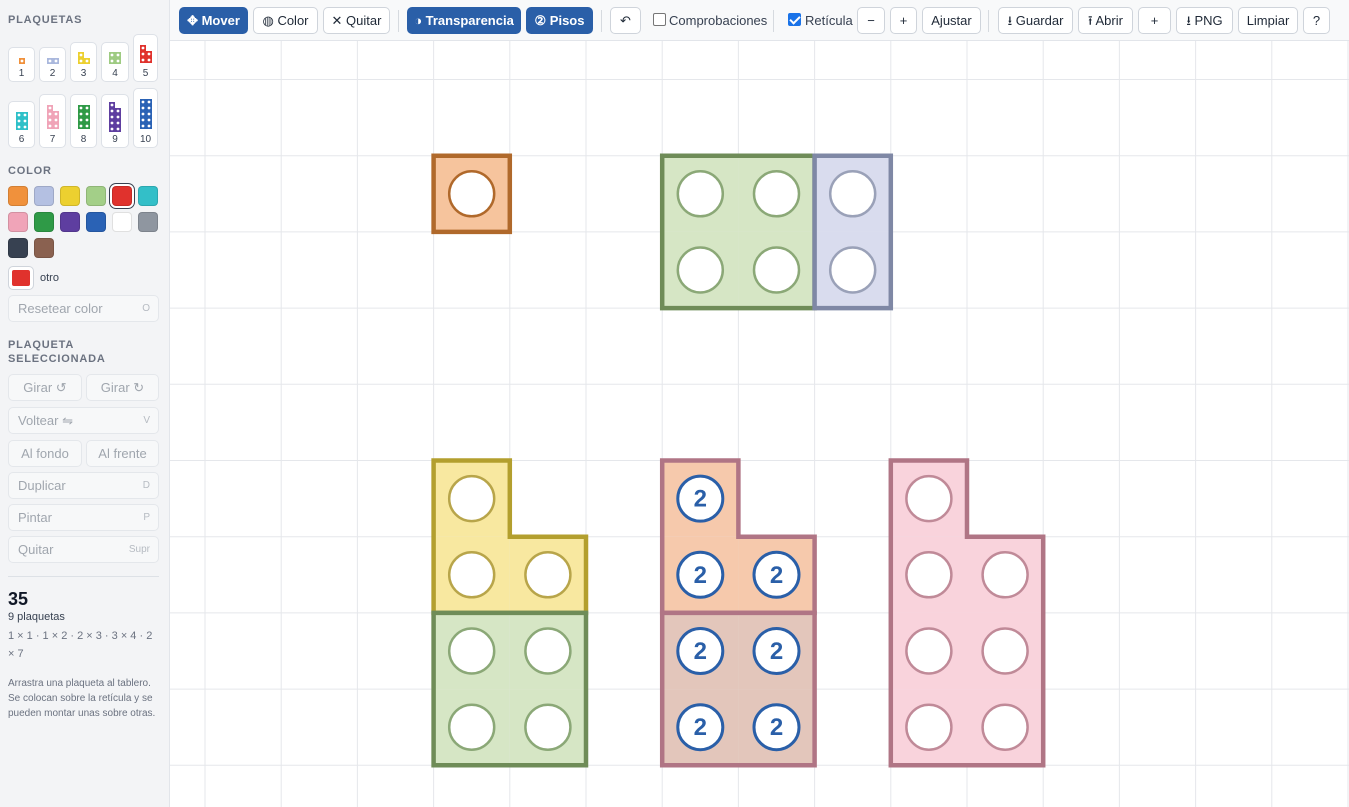  Describe the element at coordinates (18, 222) in the screenshot. I see `color-swatch-pink` at that location.